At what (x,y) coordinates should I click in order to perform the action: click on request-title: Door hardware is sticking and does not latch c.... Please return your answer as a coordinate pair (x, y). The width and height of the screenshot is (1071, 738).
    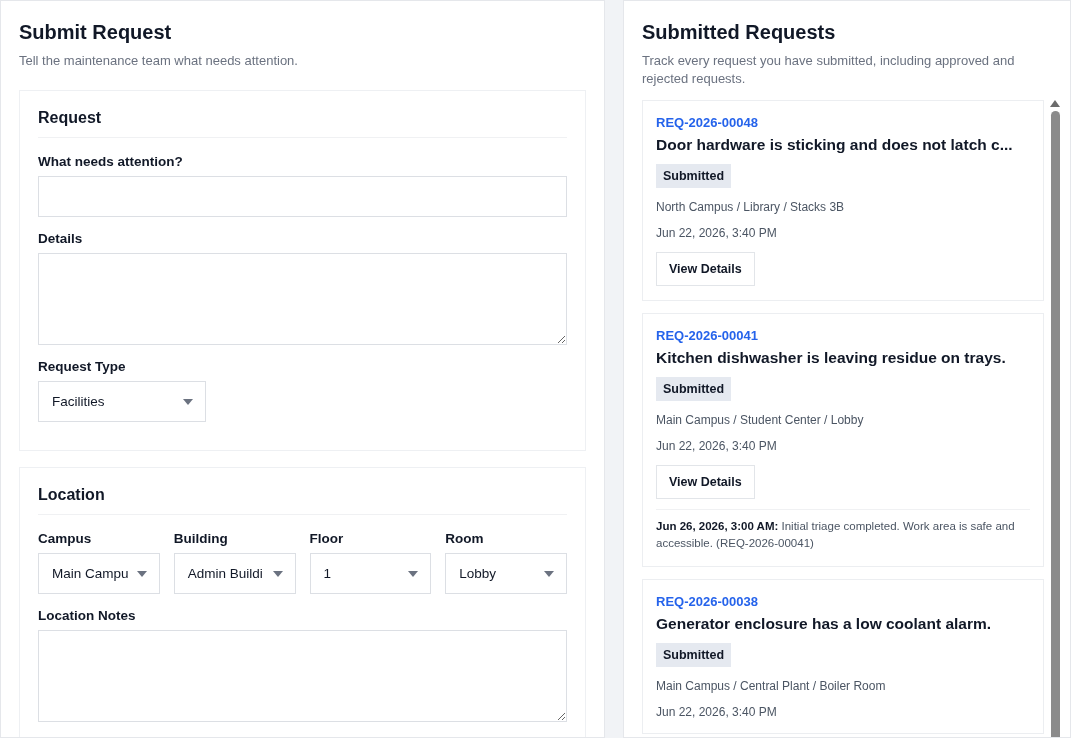
    Looking at the image, I should click on (835, 145).